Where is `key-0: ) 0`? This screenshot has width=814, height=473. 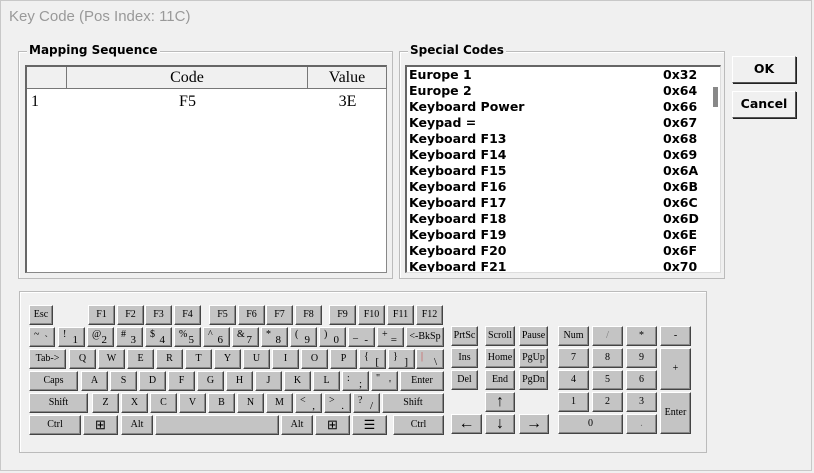
key-0: ) 0 is located at coordinates (332, 337).